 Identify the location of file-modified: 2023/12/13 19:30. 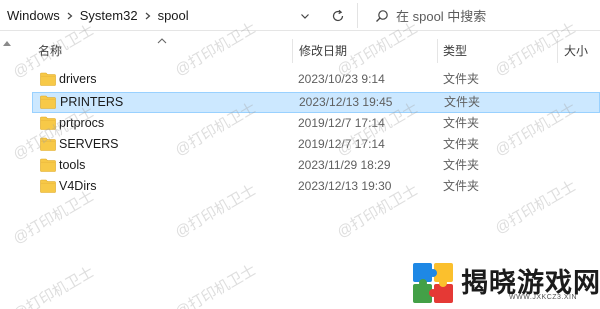
(345, 186).